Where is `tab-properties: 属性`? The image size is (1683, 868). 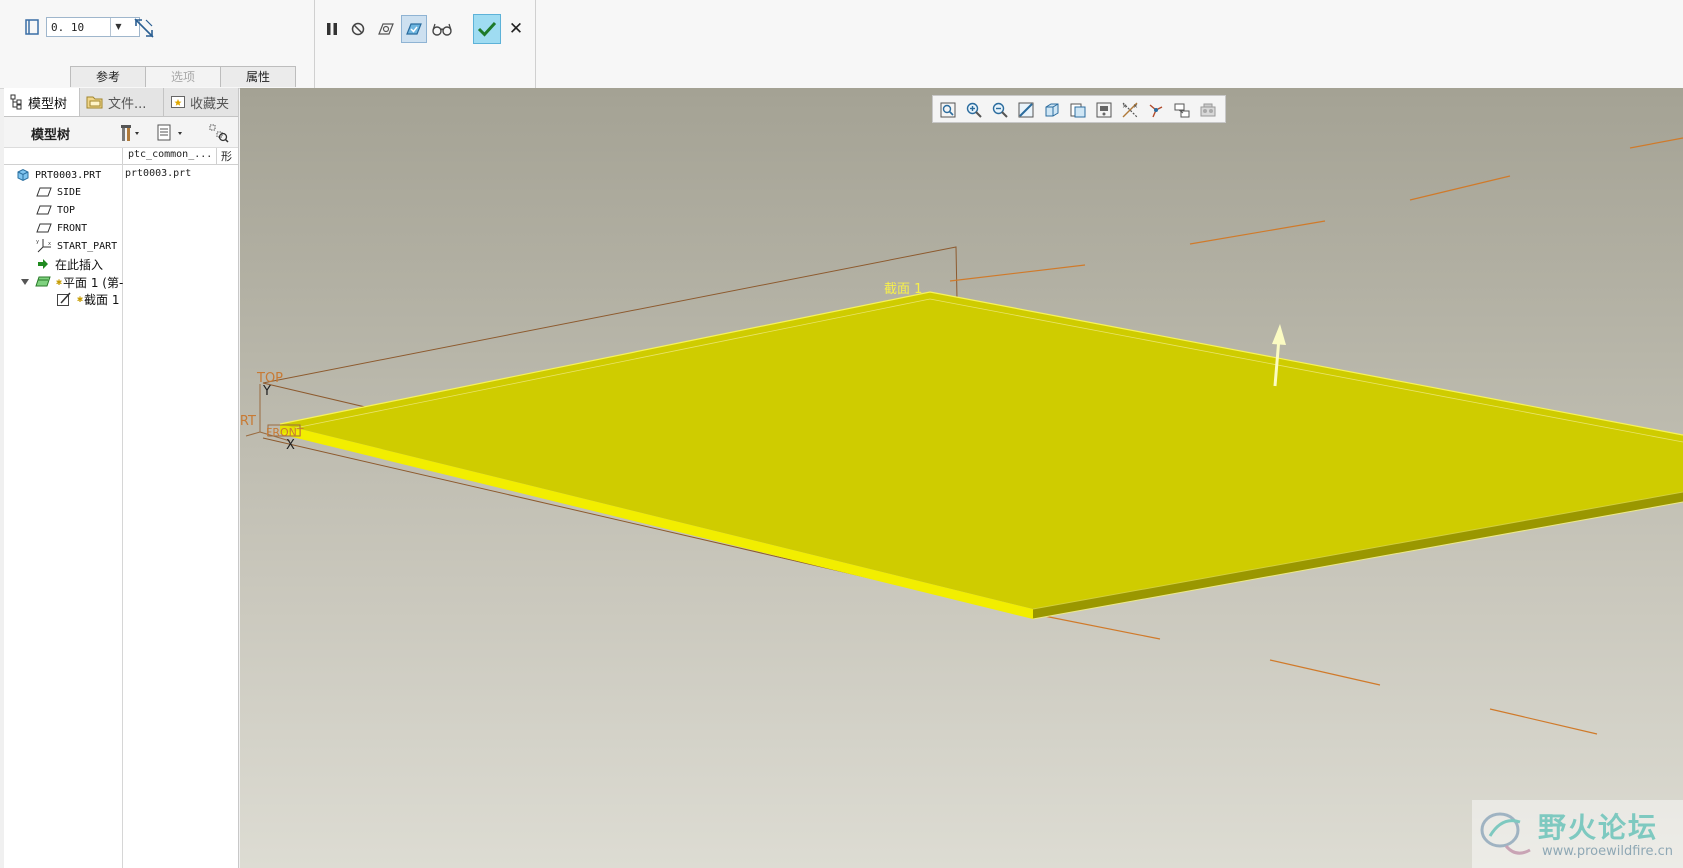
tab-properties: 属性 is located at coordinates (258, 76).